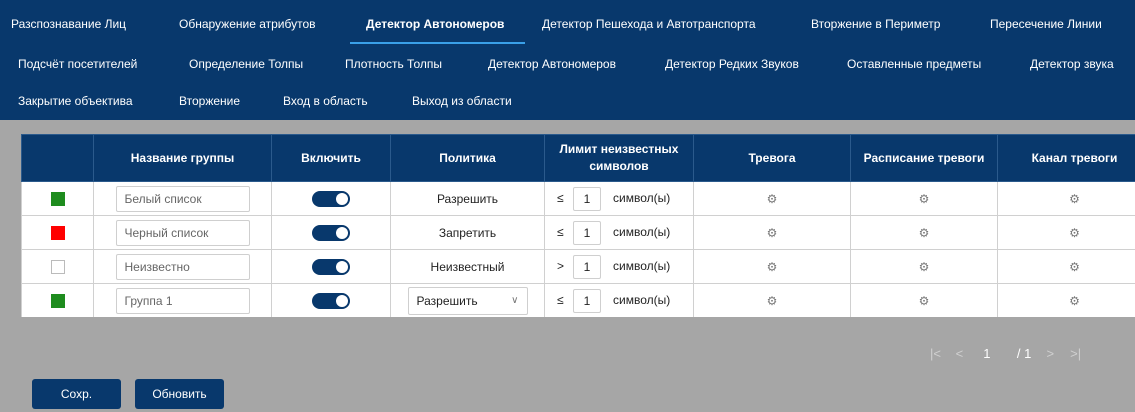 Image resolution: width=1135 pixels, height=412 pixels. Describe the element at coordinates (182, 158) in the screenshot. I see `col-group-name-header: Название группы` at that location.